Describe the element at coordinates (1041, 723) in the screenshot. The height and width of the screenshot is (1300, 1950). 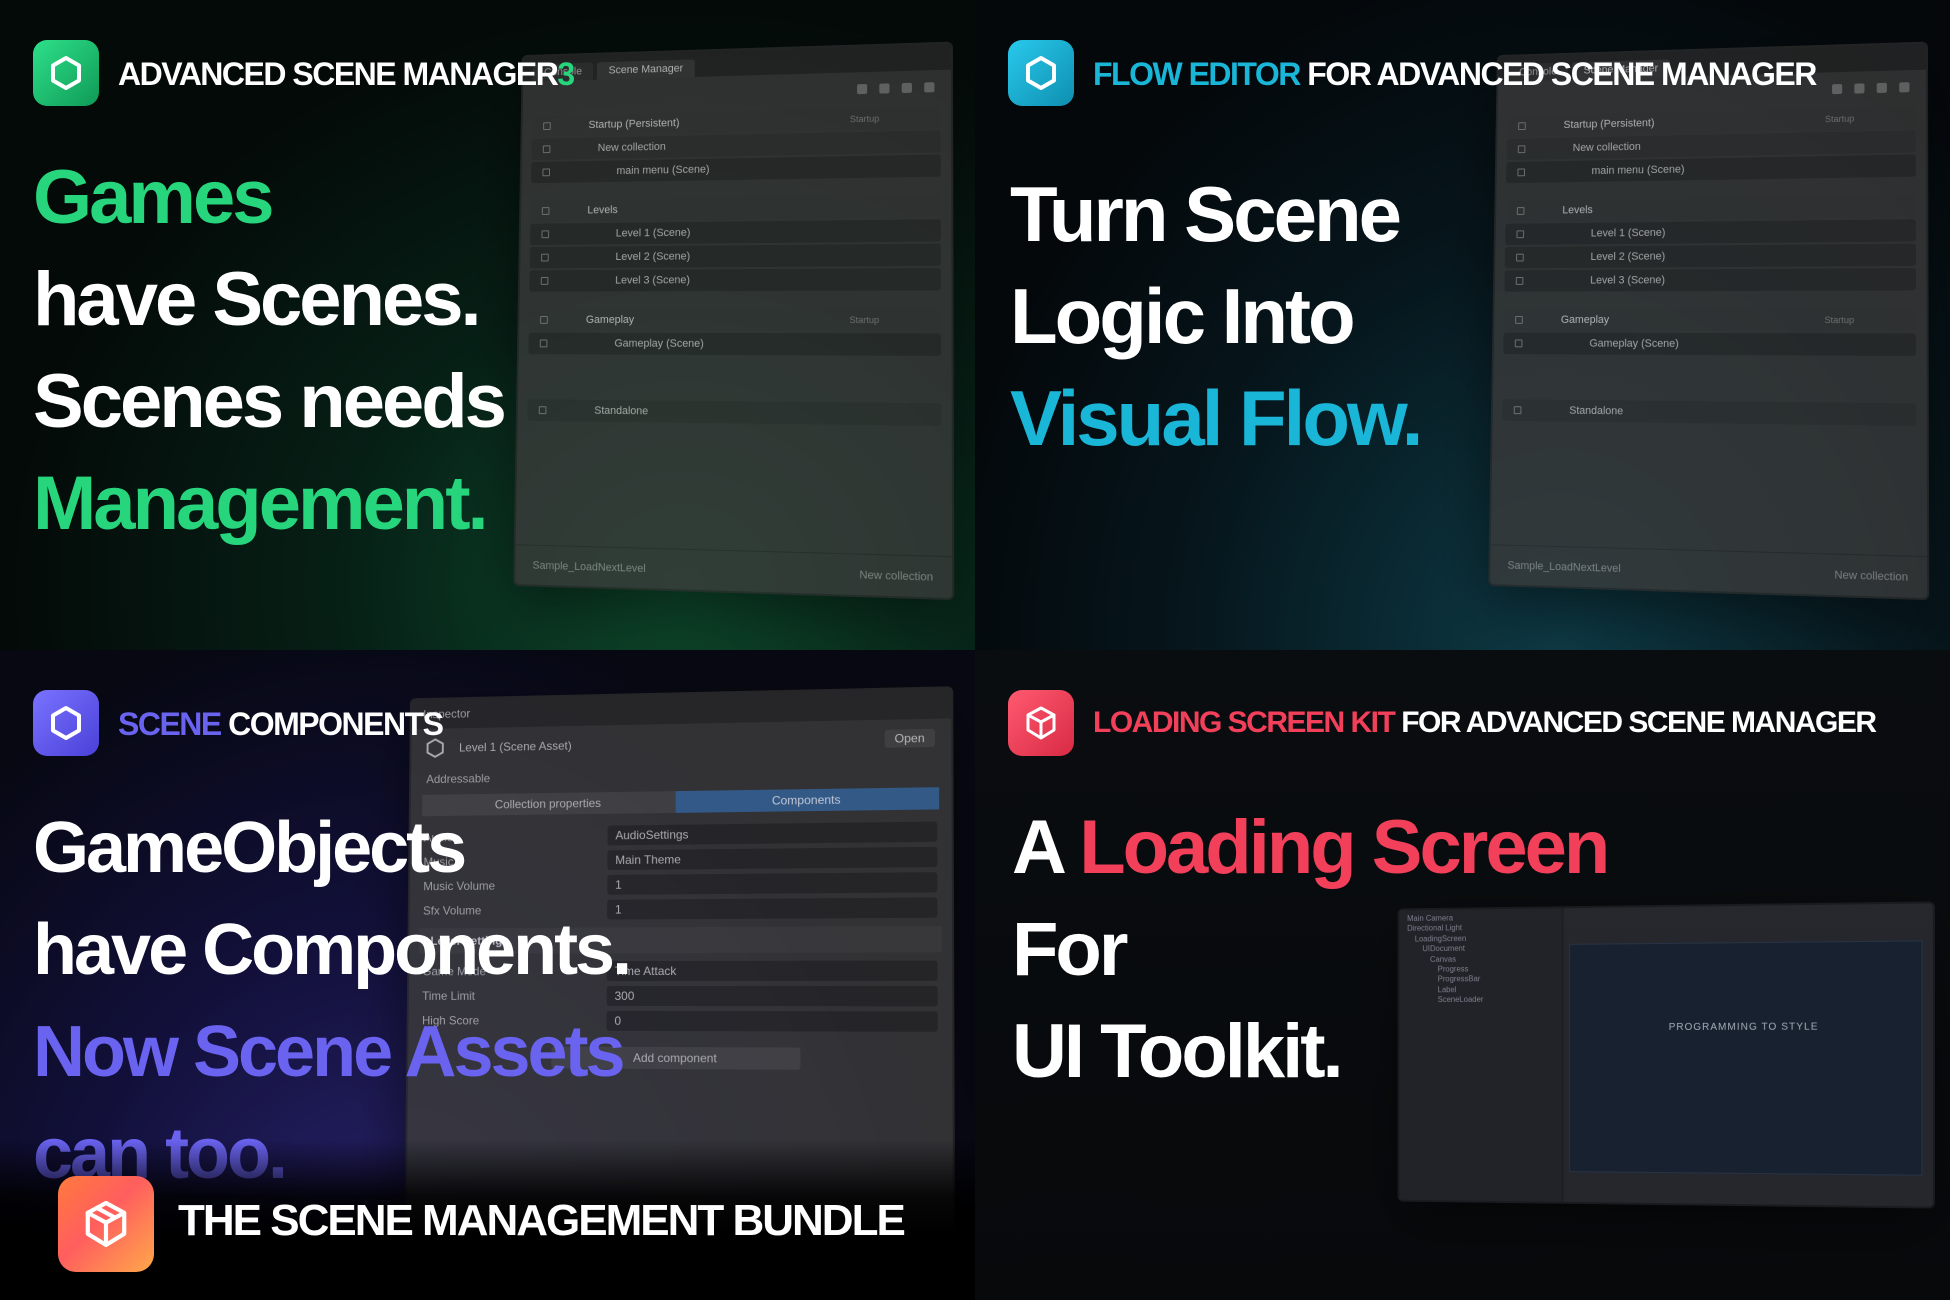
I see `cube-icon` at that location.